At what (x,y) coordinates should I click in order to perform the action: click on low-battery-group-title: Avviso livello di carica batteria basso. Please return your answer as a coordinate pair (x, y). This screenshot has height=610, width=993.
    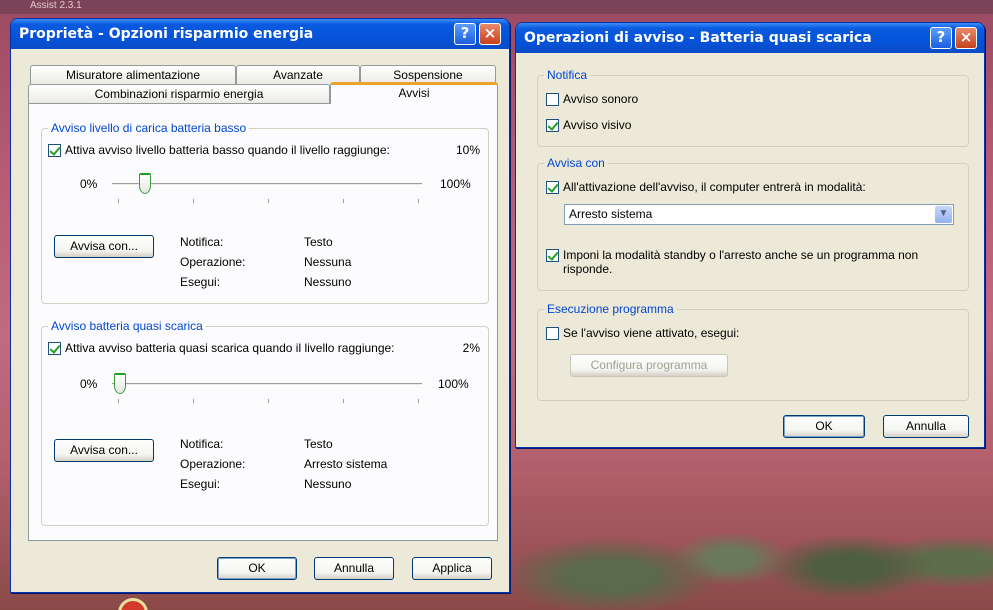
    Looking at the image, I should click on (149, 128).